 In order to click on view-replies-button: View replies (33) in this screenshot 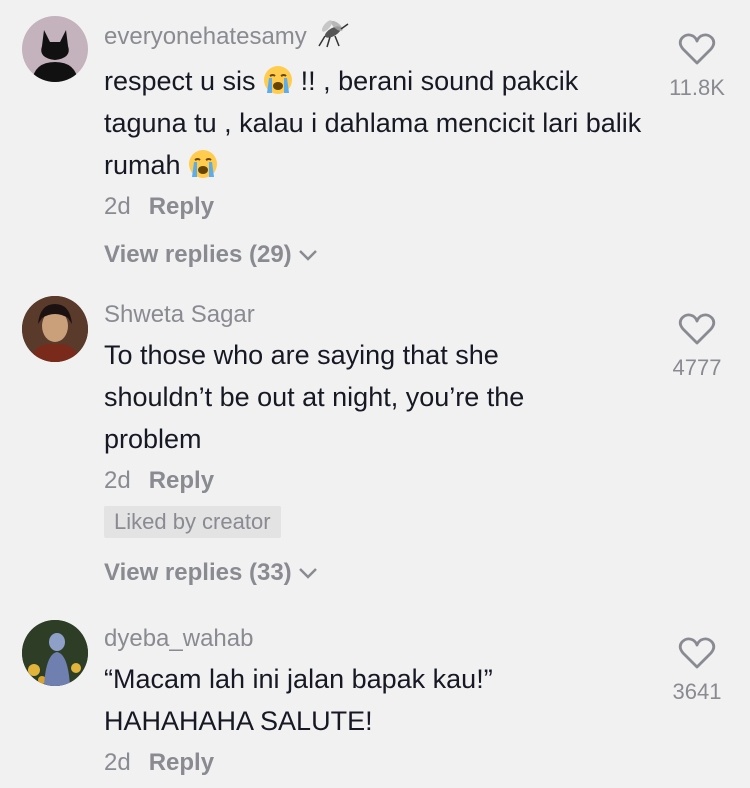, I will do `click(384, 573)`.